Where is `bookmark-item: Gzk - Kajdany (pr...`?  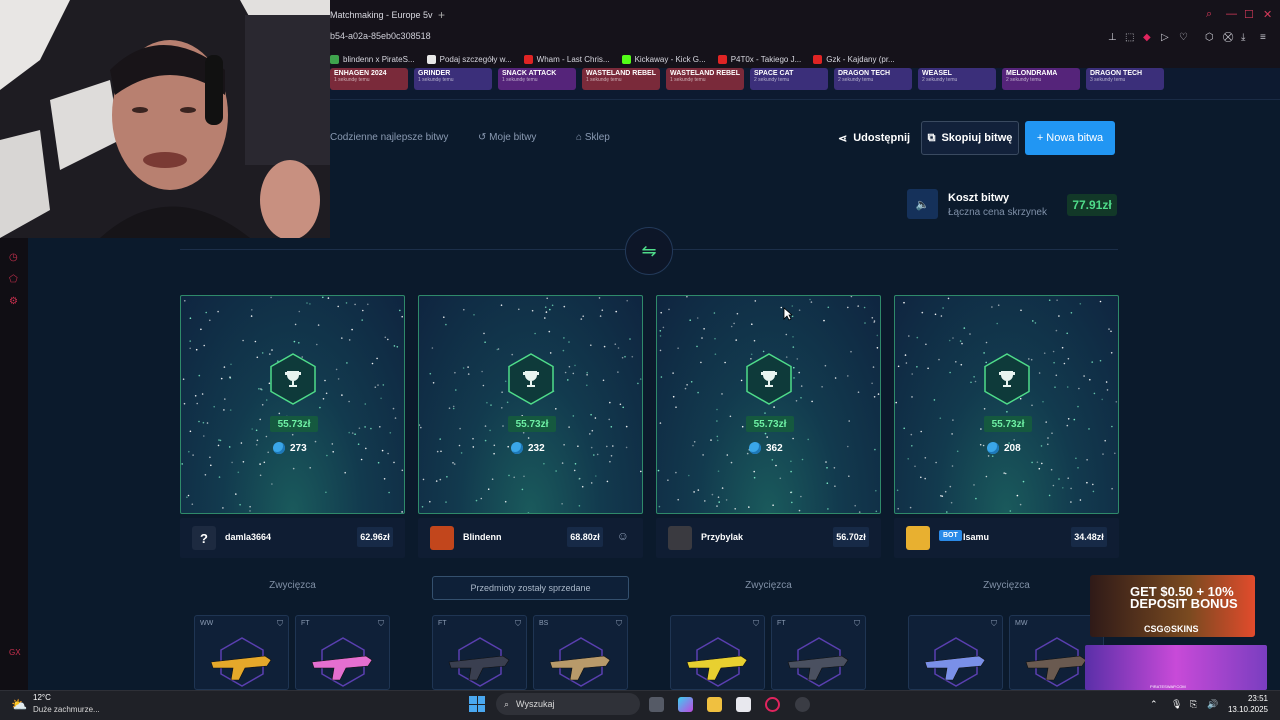
bookmark-item: Gzk - Kajdany (pr... is located at coordinates (854, 59).